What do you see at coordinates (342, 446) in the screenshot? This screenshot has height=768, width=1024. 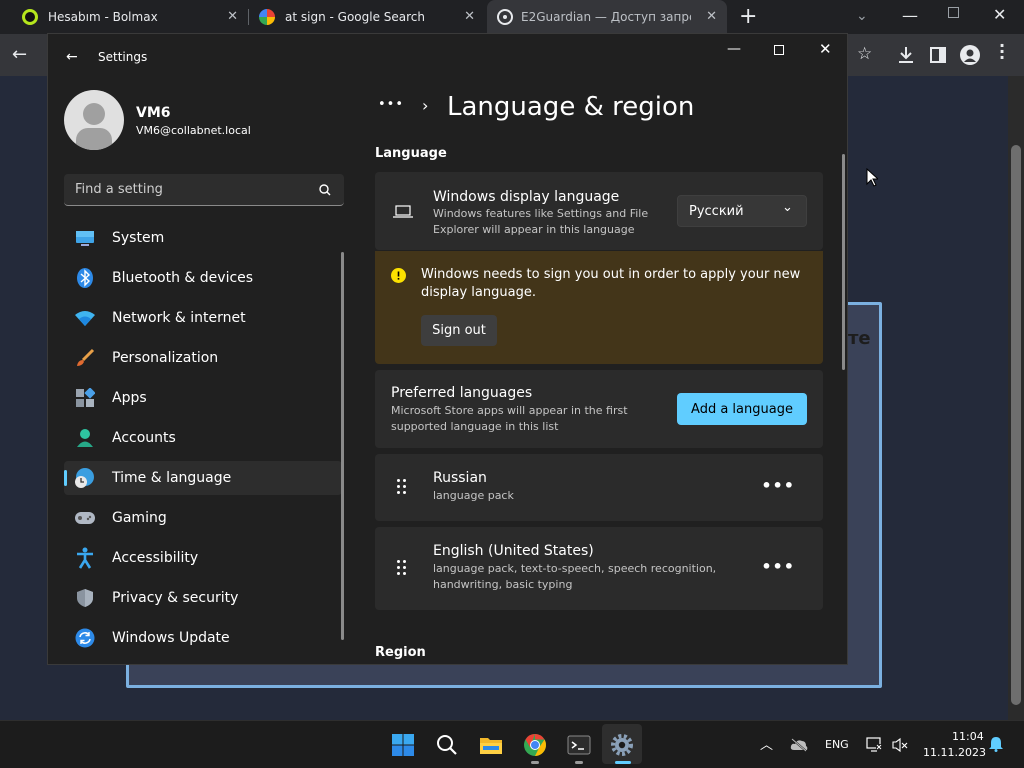 I see `sidebar-scrollbar` at bounding box center [342, 446].